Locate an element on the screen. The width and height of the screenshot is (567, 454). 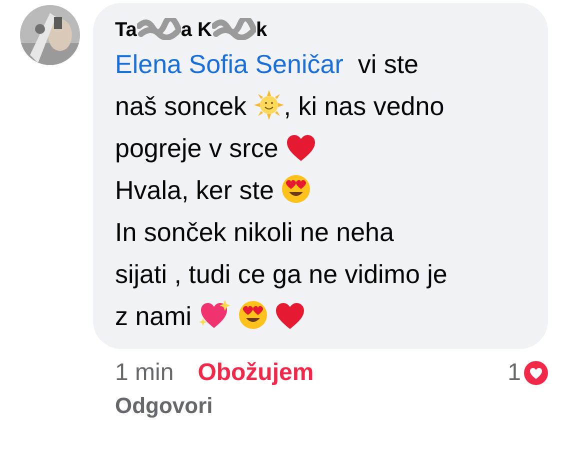
reaction-count: 1 is located at coordinates (514, 373).